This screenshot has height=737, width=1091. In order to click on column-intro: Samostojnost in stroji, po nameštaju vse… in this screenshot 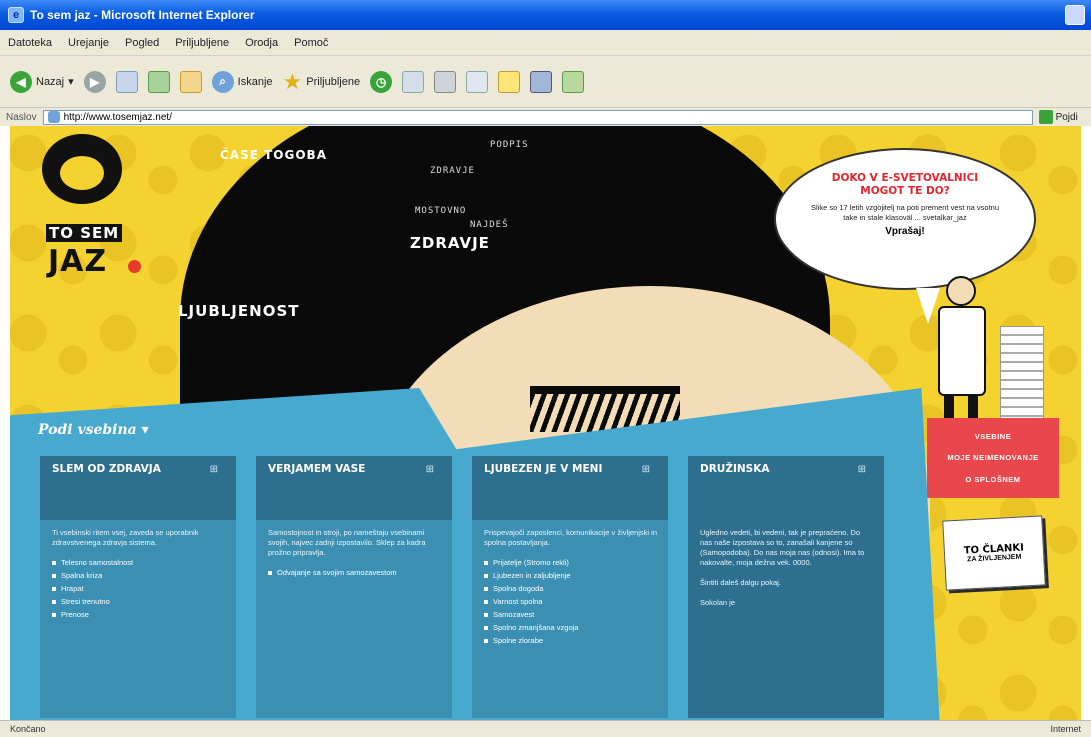, I will do `click(347, 542)`.